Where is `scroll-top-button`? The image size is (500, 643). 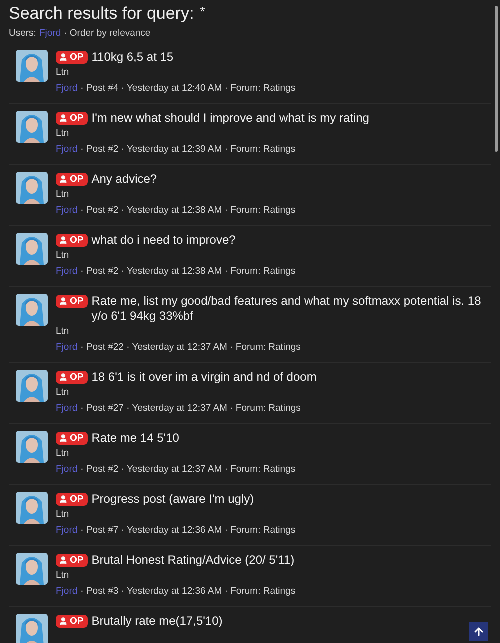 scroll-top-button is located at coordinates (478, 631).